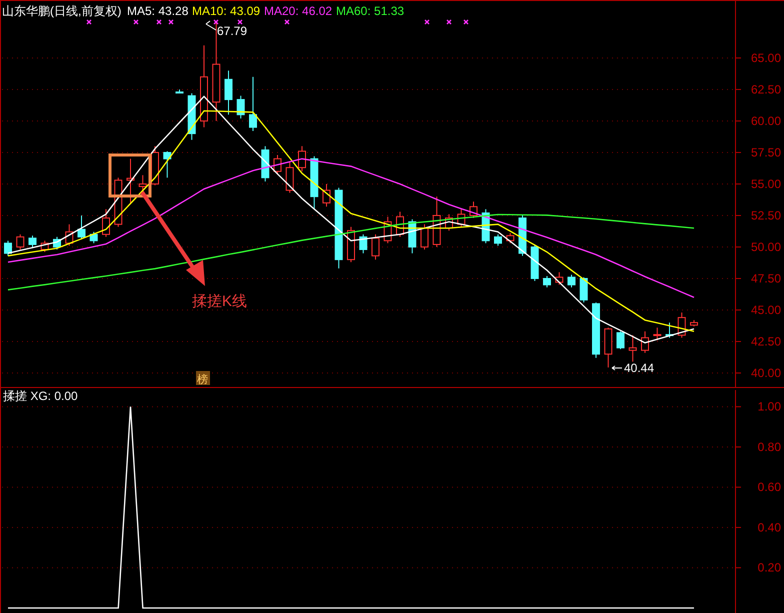  I want to click on price-label: 47.50, so click(765, 279).